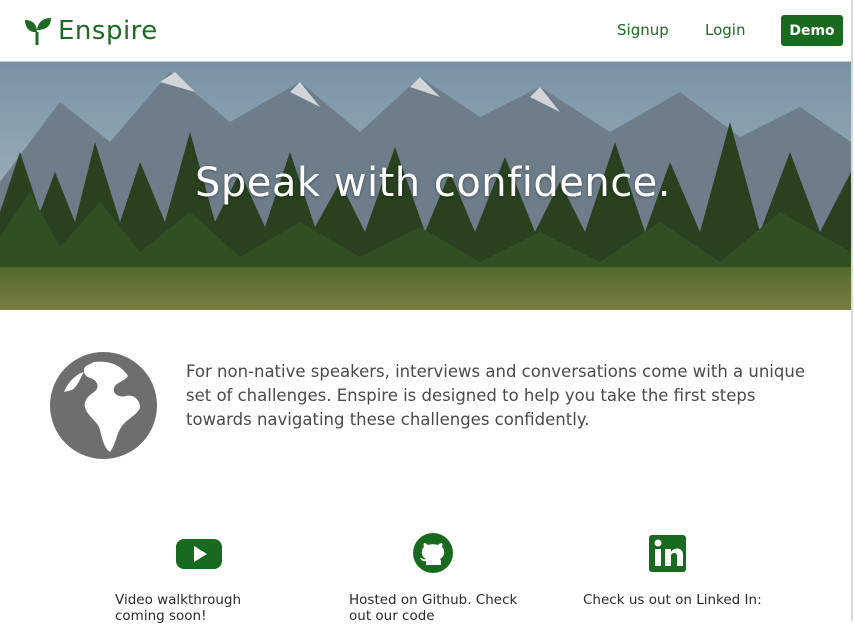 This screenshot has height=624, width=854. Describe the element at coordinates (199, 553) in the screenshot. I see `youtube-icon` at that location.